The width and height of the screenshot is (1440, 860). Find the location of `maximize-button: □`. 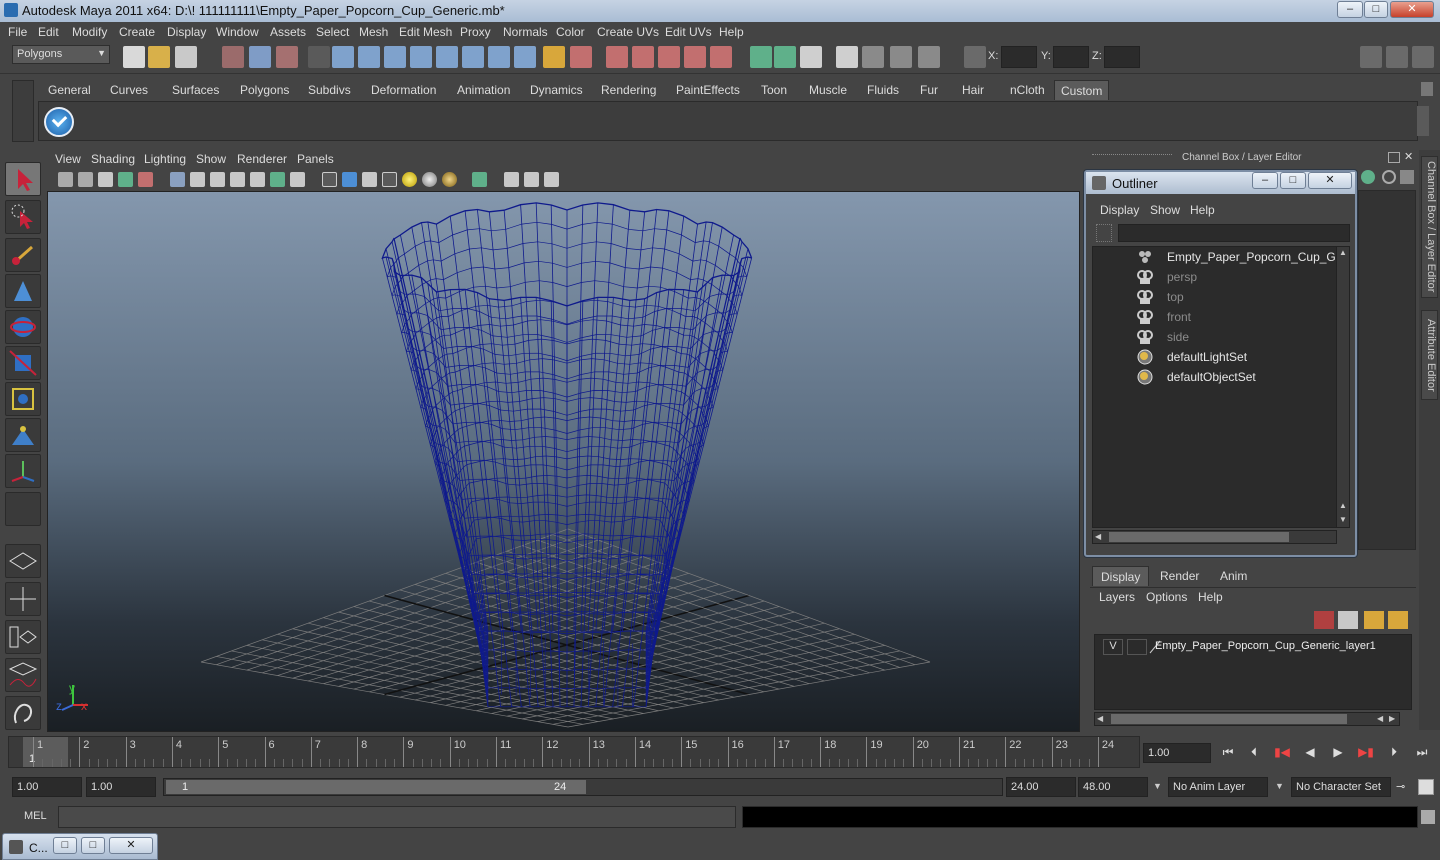

maximize-button: □ is located at coordinates (1376, 9).